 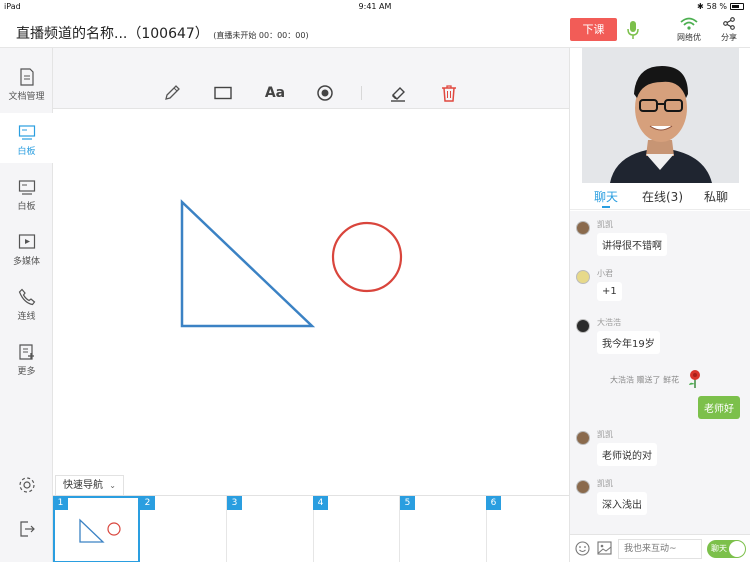 I want to click on message-bubble: 深入浅出, so click(x=622, y=503).